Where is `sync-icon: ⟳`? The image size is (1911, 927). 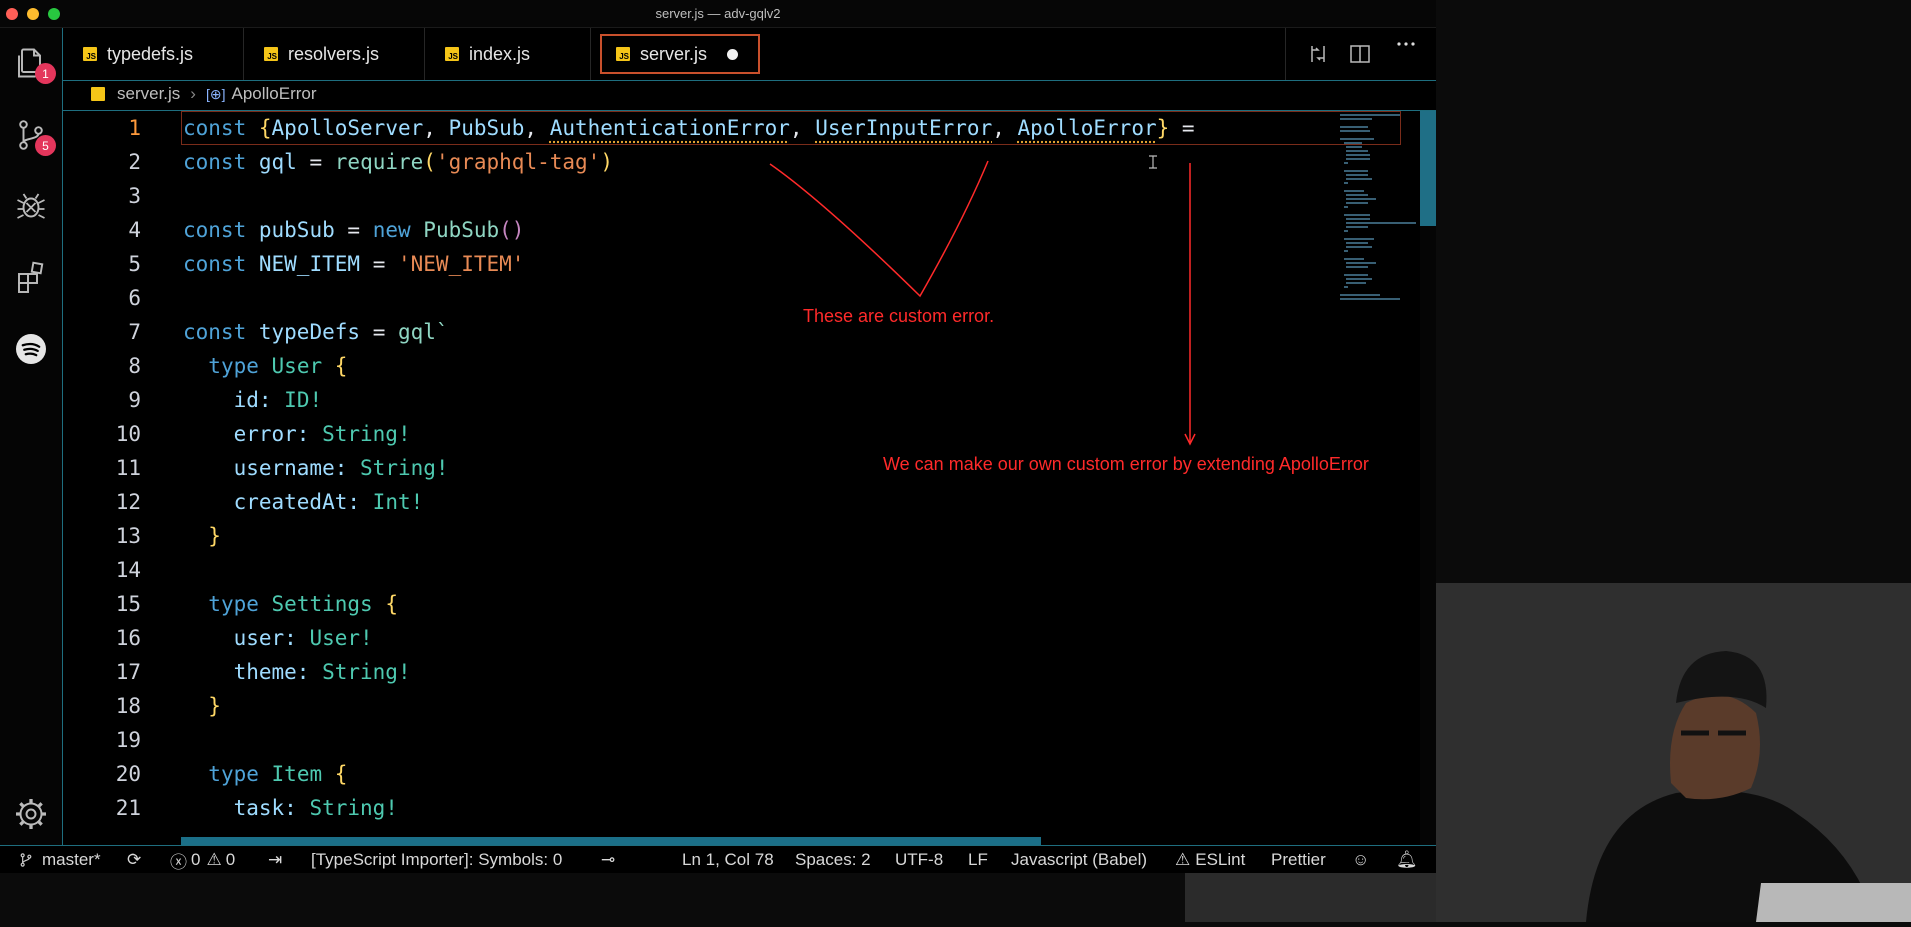 sync-icon: ⟳ is located at coordinates (134, 860).